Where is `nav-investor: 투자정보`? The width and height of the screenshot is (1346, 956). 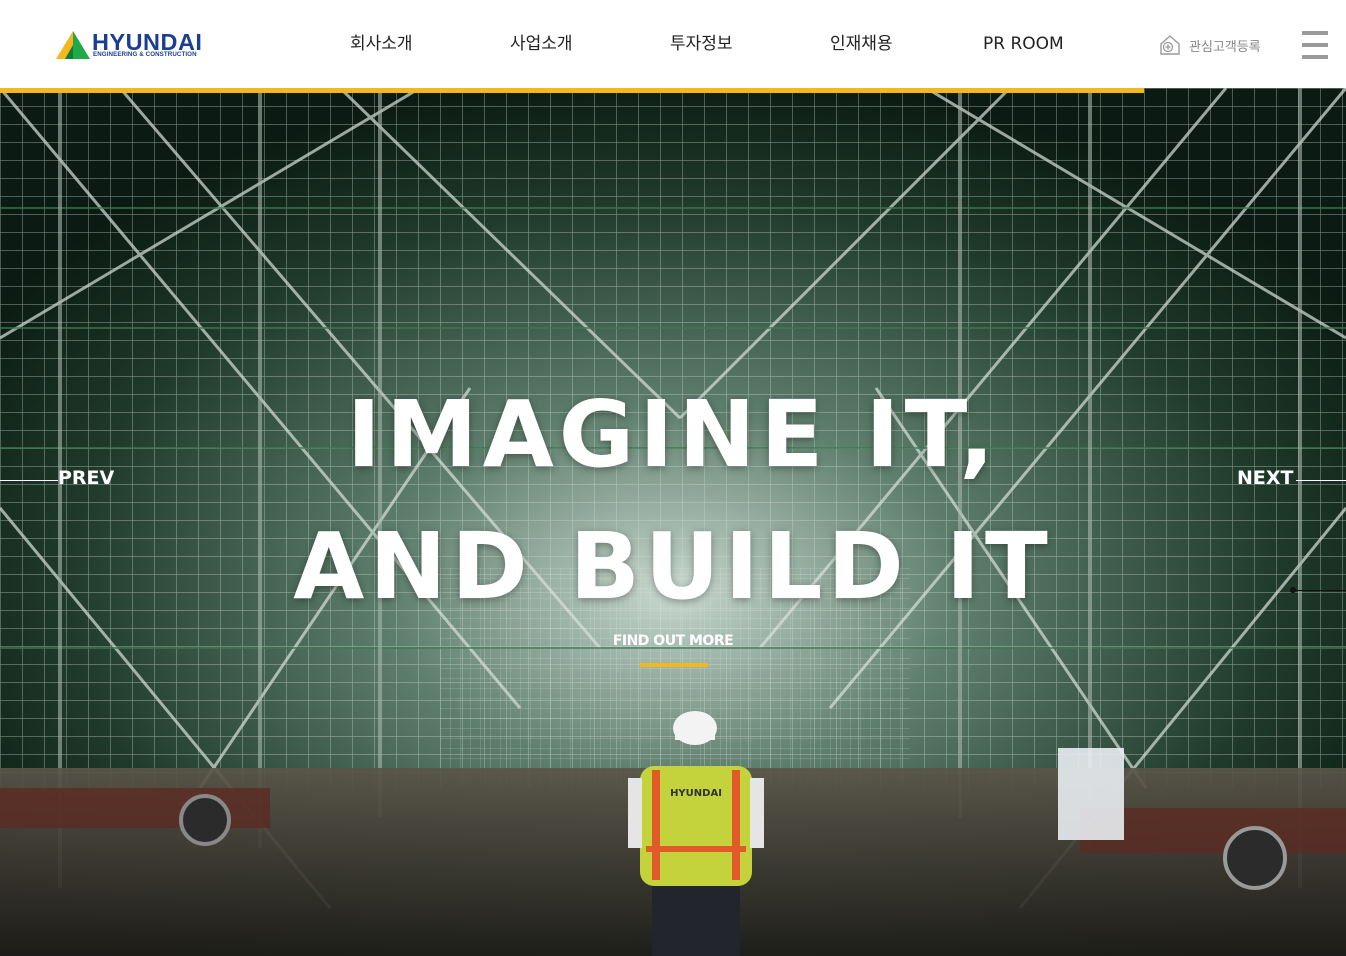
nav-investor: 투자정보 is located at coordinates (701, 44).